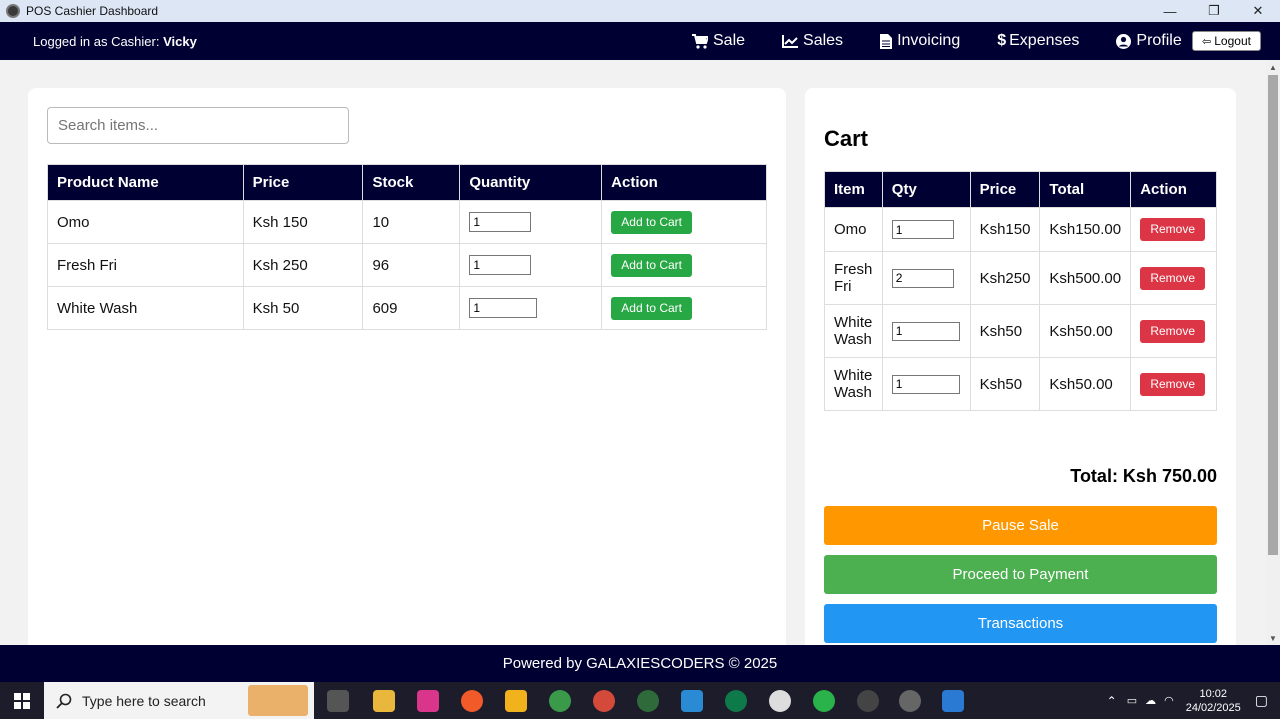 The height and width of the screenshot is (719, 1280). Describe the element at coordinates (338, 701) in the screenshot. I see `task-view-icon` at that location.